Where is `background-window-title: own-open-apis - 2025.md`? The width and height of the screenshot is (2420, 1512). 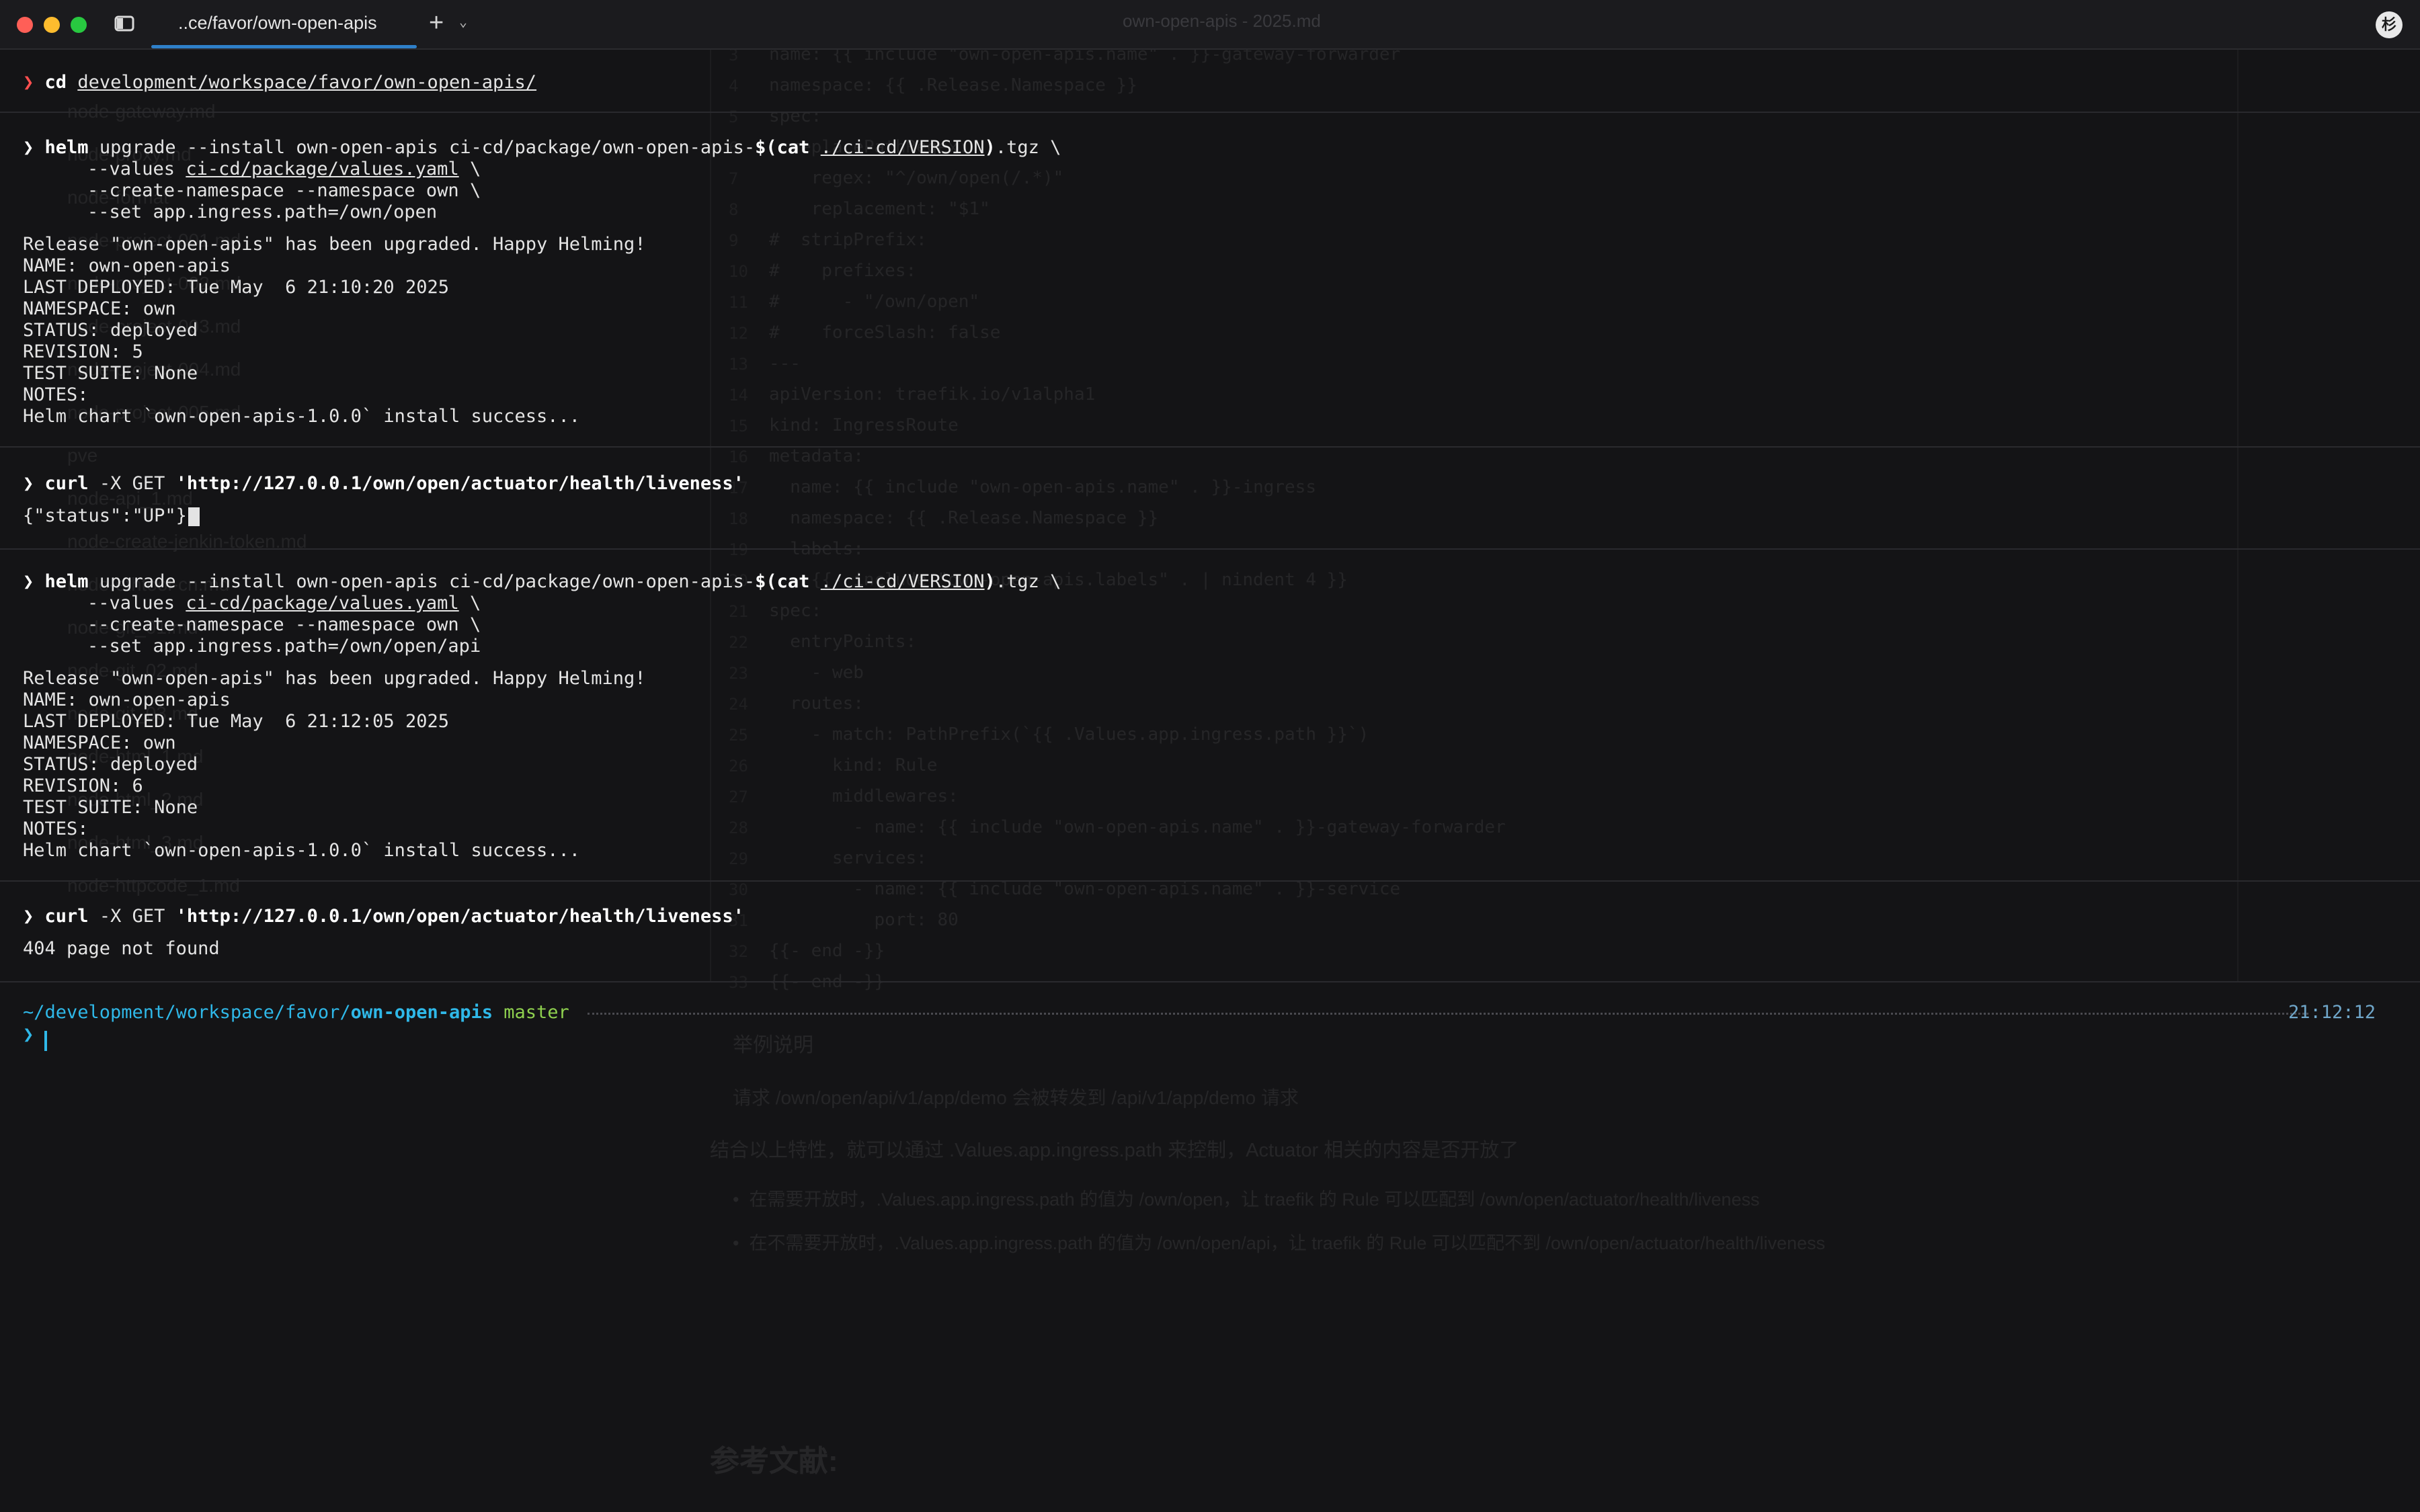 background-window-title: own-open-apis - 2025.md is located at coordinates (1222, 21).